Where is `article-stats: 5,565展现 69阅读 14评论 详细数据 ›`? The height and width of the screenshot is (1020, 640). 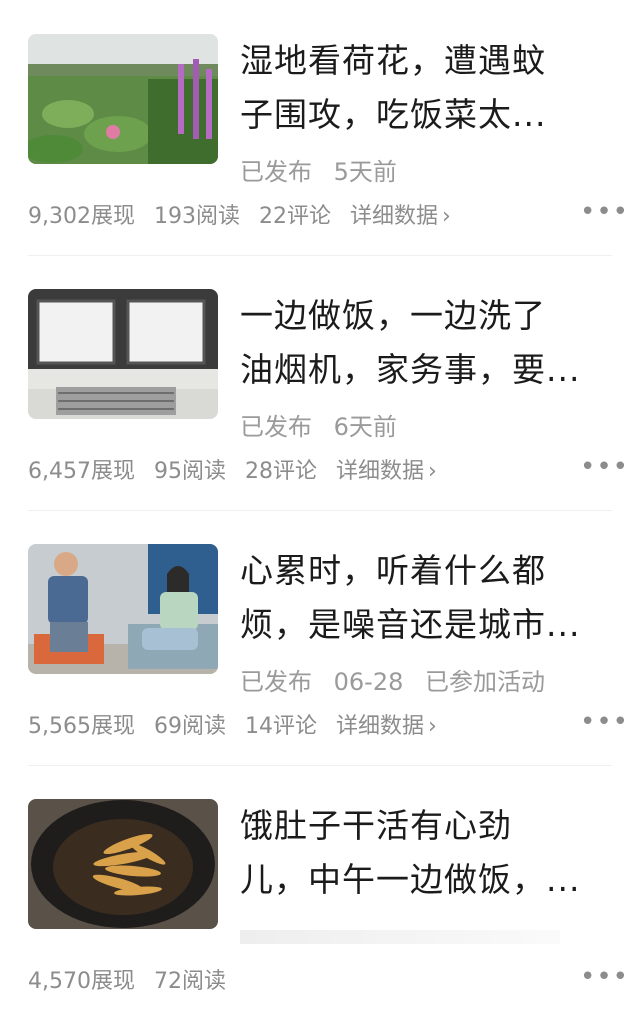
article-stats: 5,565展现 69阅读 14评论 详细数据 › is located at coordinates (244, 724).